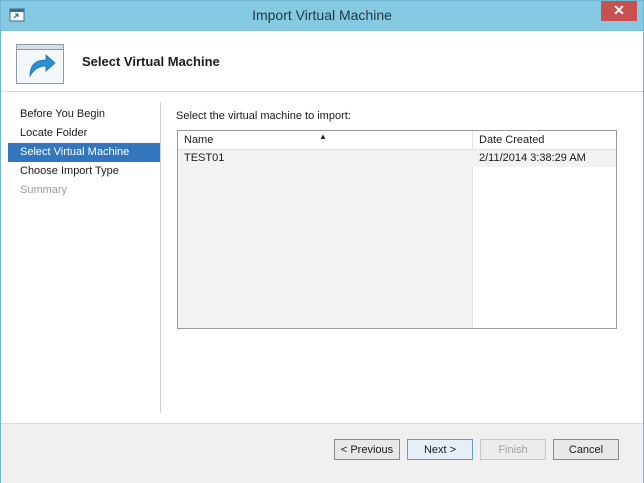 The width and height of the screenshot is (644, 483). I want to click on finish-button: Finish, so click(513, 449).